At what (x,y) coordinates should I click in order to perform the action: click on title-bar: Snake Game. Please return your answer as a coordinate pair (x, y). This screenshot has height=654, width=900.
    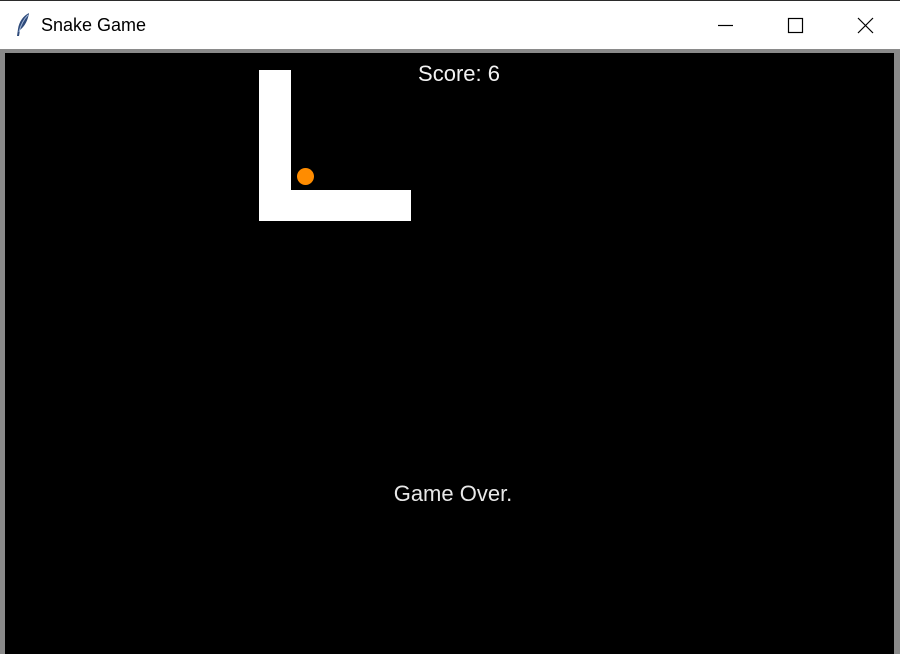
    Looking at the image, I should click on (450, 24).